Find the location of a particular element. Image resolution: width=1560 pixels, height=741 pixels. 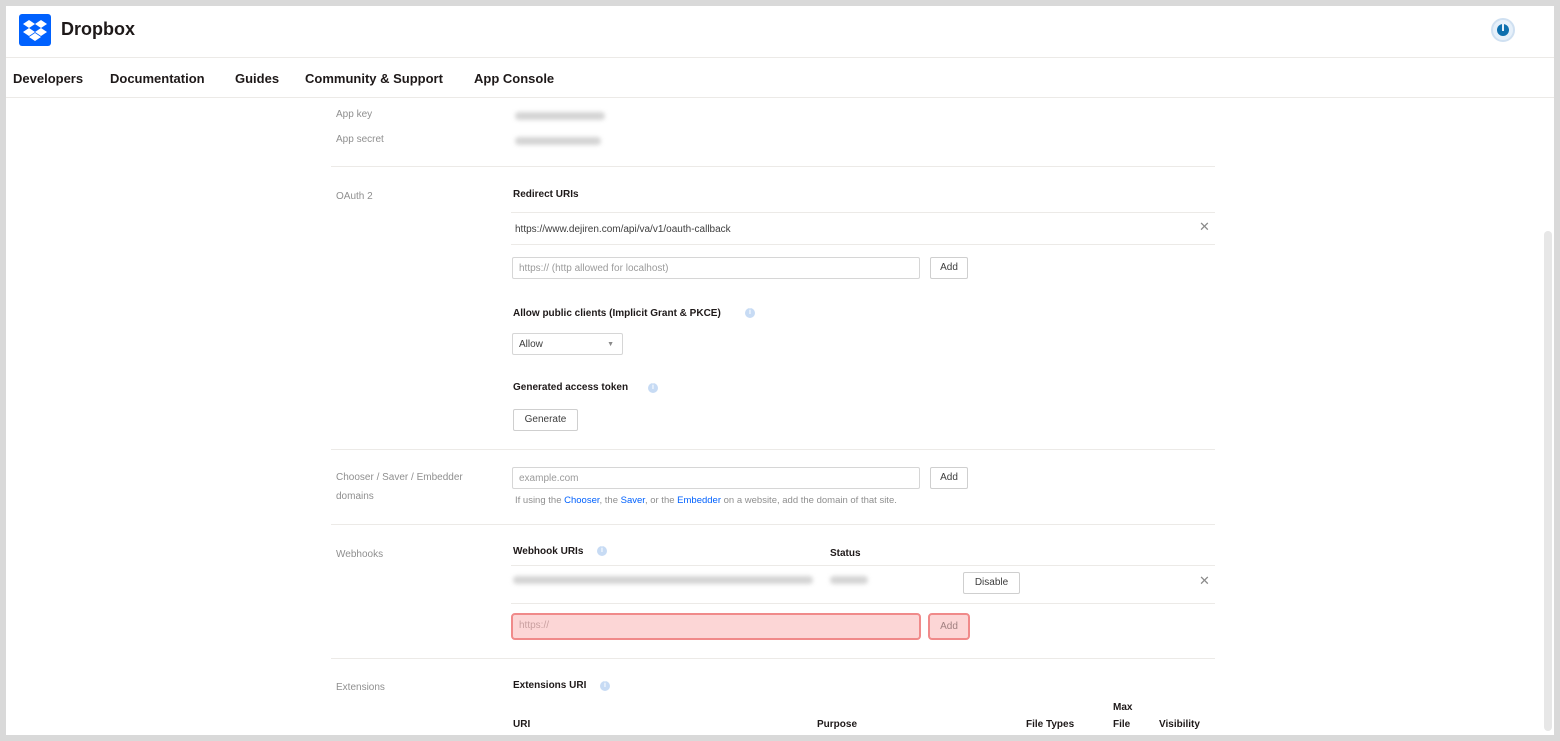

column-header-max-file-line1: Max is located at coordinates (1123, 707).